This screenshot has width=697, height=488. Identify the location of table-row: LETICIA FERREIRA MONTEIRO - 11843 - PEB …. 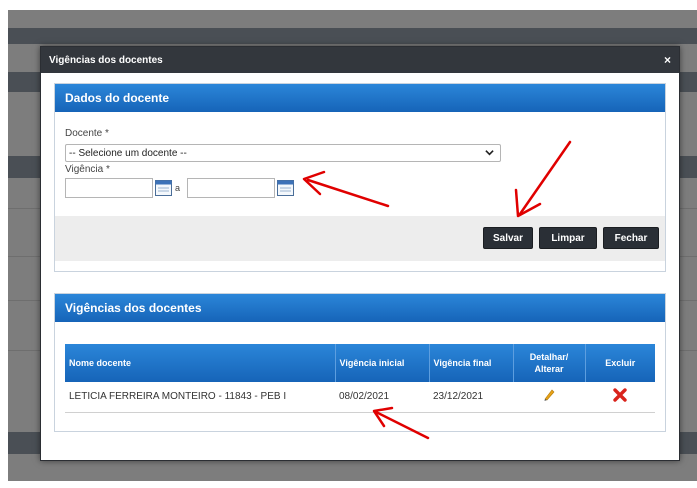
(360, 397).